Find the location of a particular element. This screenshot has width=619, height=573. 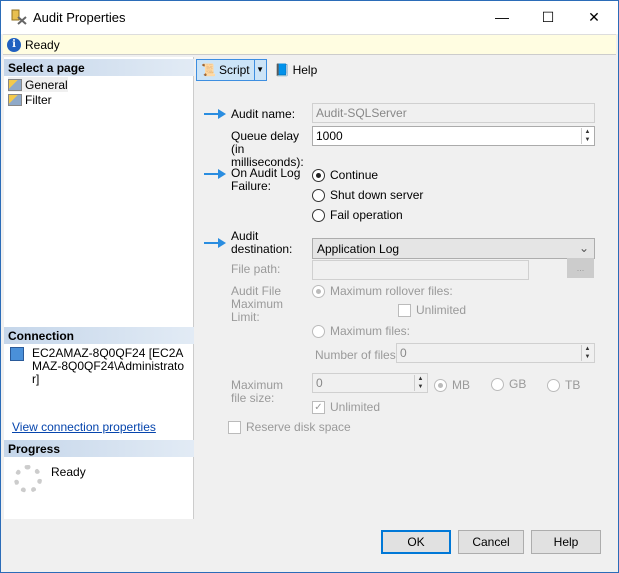

number-of-files-value: 0 is located at coordinates (403, 353).